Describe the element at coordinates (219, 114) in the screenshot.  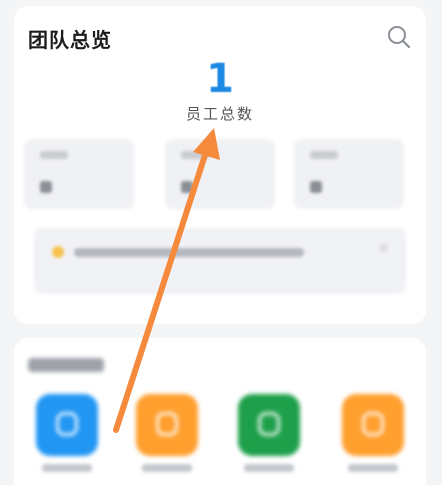
I see `employee-count-label: 员工总数` at that location.